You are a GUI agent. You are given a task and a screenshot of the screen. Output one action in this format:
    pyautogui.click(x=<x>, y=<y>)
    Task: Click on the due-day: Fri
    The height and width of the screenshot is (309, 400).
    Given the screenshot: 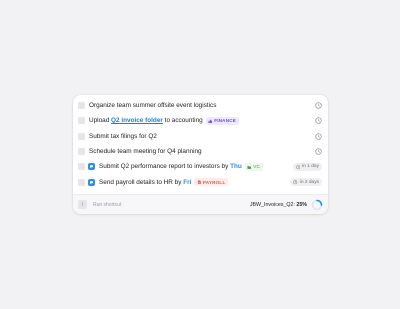 What is the action you would take?
    pyautogui.click(x=187, y=182)
    